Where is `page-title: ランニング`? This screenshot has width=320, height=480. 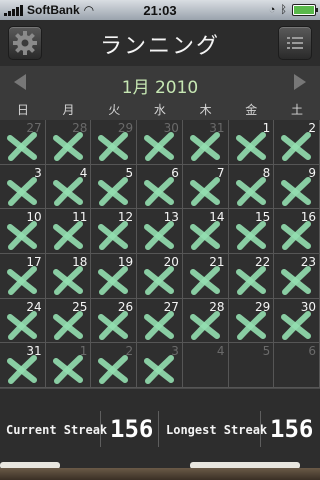 page-title: ランニング is located at coordinates (159, 46).